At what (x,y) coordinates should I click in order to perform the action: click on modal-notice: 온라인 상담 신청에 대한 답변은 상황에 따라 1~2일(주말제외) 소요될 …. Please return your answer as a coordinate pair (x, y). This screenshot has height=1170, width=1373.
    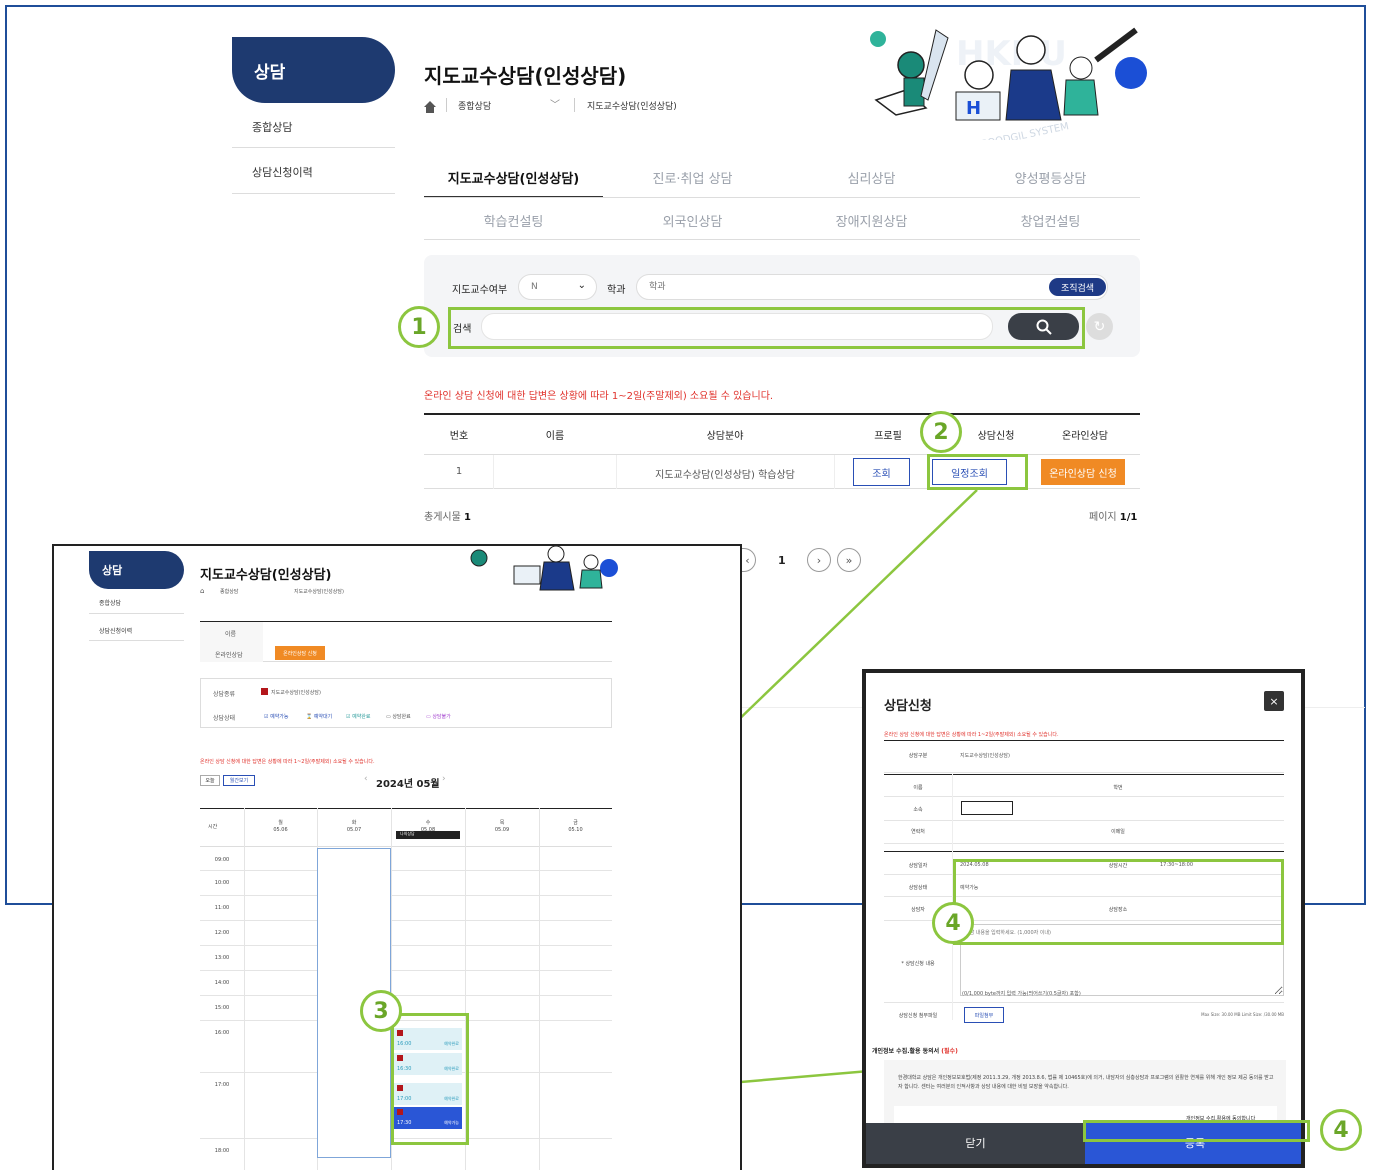
    Looking at the image, I should click on (971, 735).